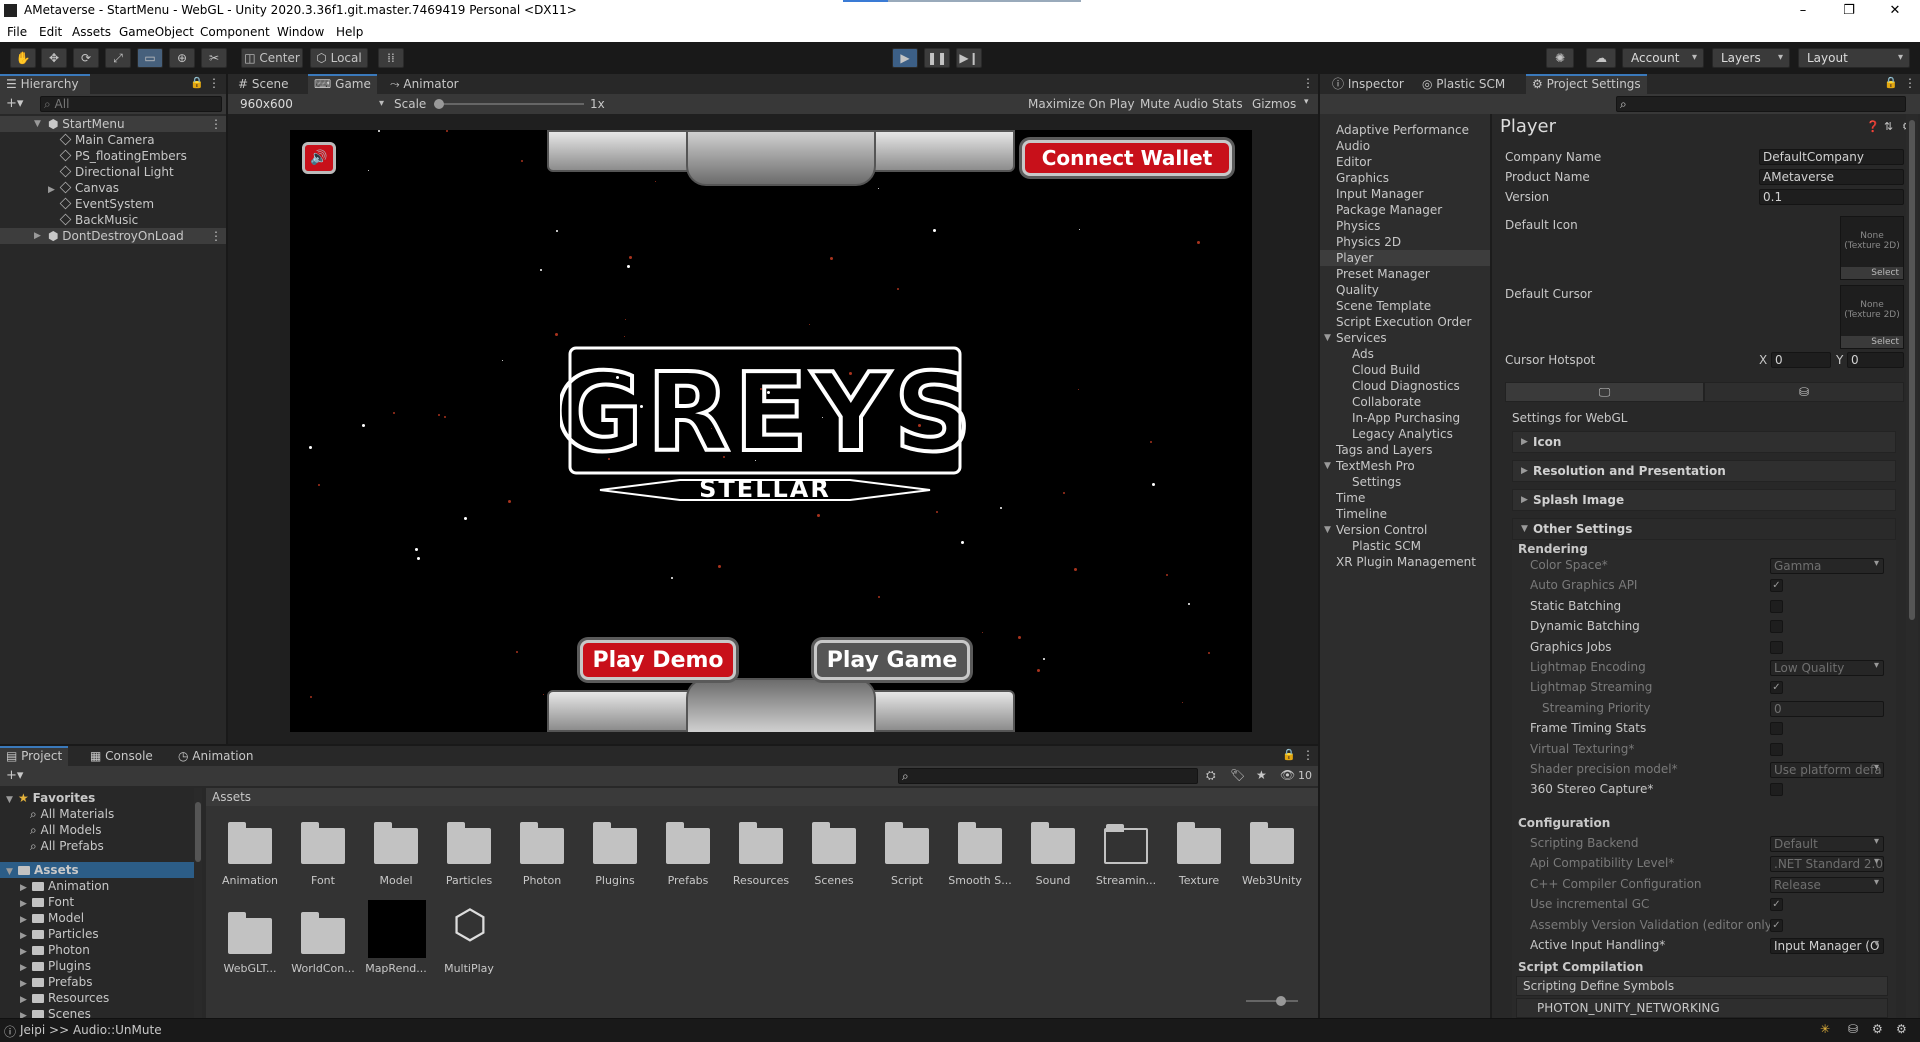 The height and width of the screenshot is (1042, 1920). I want to click on asset-label: Script, so click(907, 880).